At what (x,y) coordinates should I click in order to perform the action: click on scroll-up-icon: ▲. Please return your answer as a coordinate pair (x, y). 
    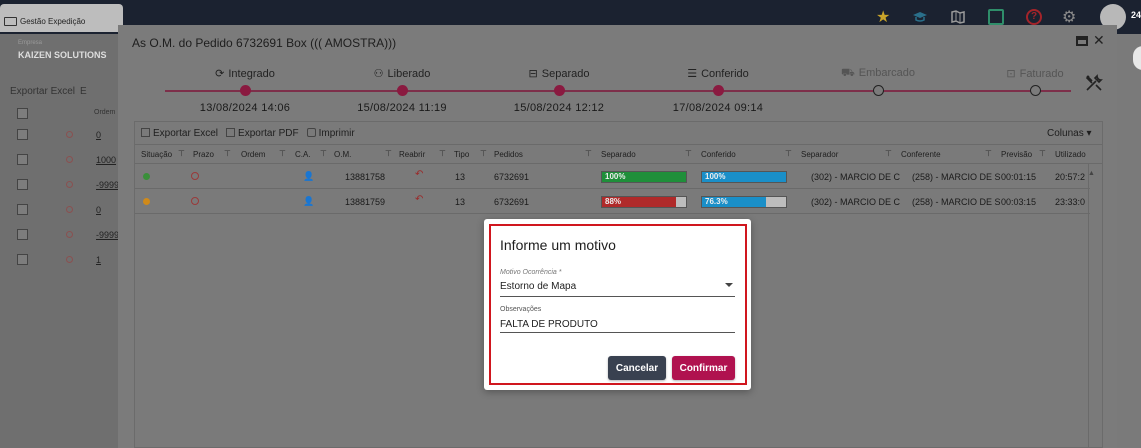
    Looking at the image, I should click on (1091, 173).